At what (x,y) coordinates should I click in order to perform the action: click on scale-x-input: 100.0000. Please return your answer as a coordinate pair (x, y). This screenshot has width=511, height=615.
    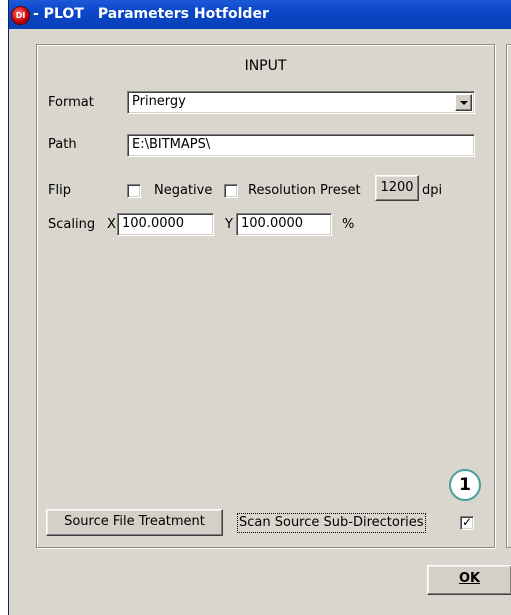
    Looking at the image, I should click on (165, 224).